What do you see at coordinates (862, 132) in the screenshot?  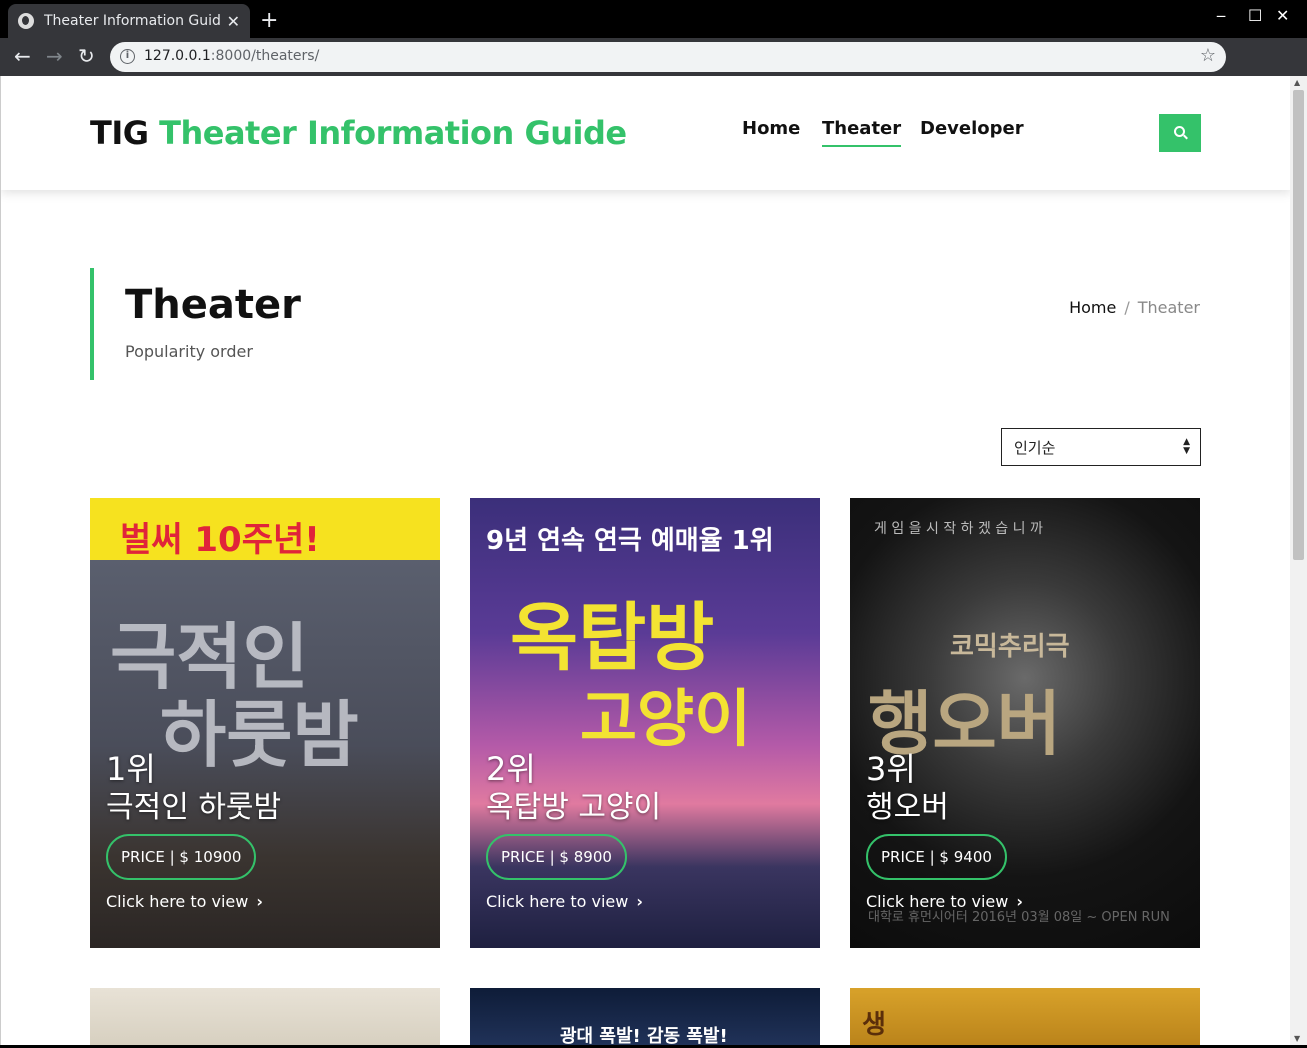 I see `nav-theater: Theater` at bounding box center [862, 132].